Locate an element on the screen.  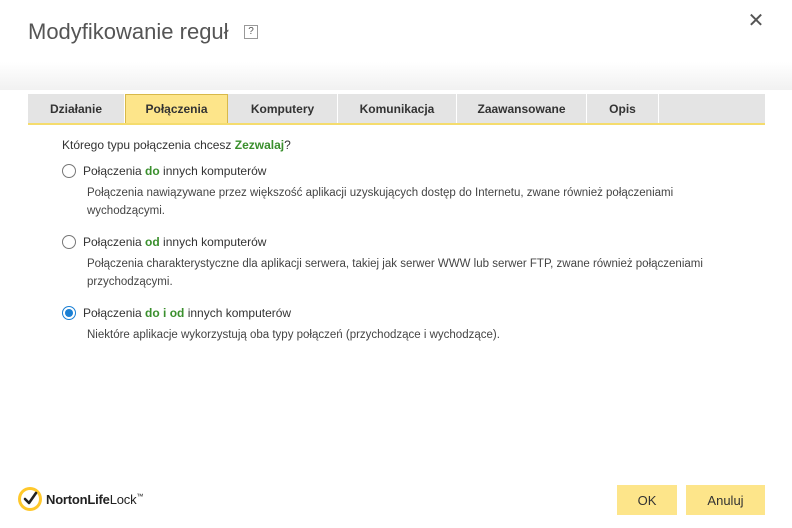
radio-outgoing is located at coordinates (69, 171).